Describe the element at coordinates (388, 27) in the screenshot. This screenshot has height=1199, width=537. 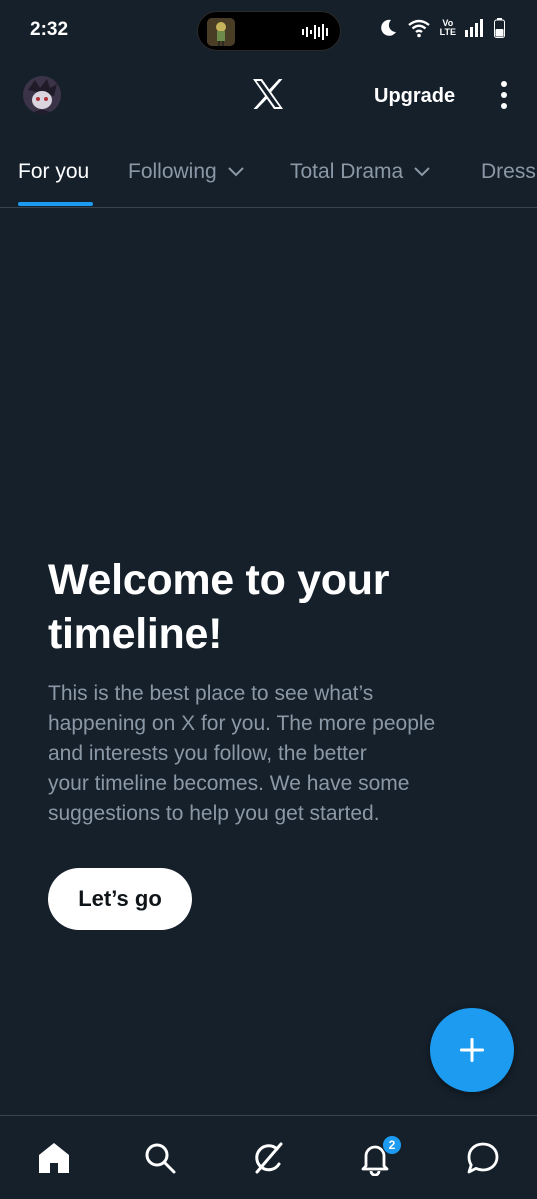
I see `moon-icon` at that location.